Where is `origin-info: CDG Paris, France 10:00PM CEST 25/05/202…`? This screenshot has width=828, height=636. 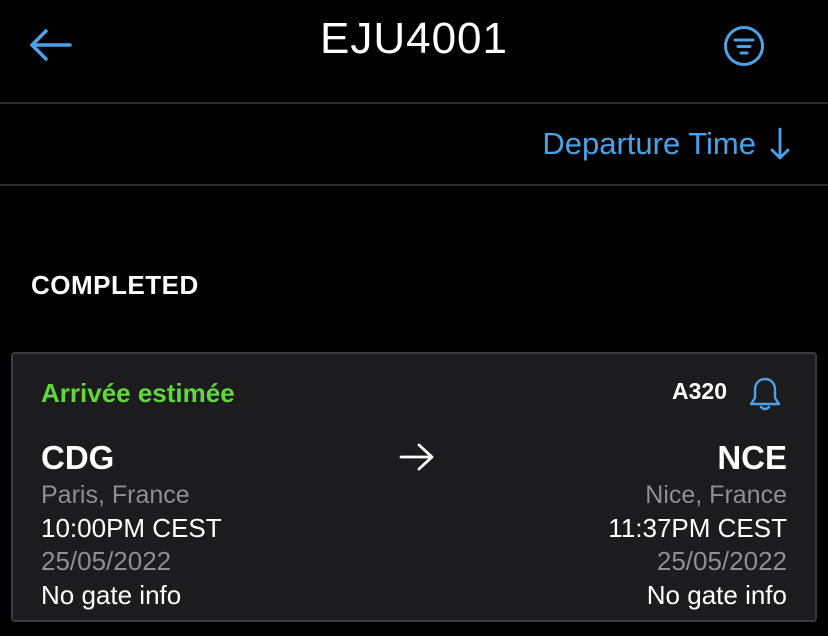 origin-info: CDG Paris, France 10:00PM CEST 25/05/202… is located at coordinates (131, 525).